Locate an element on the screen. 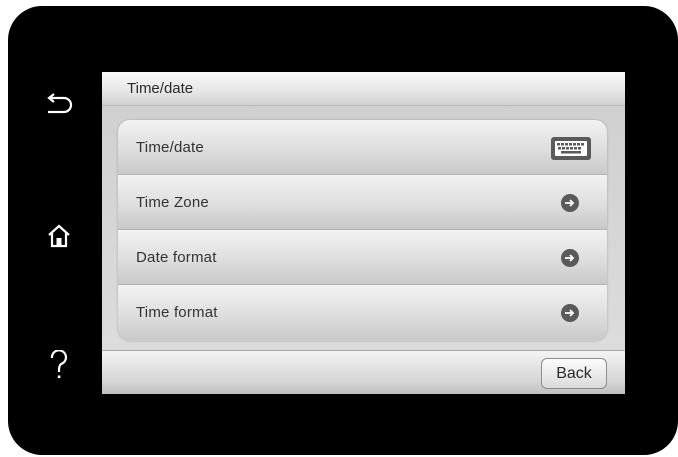  menu-item-label: Time Zone is located at coordinates (172, 202).